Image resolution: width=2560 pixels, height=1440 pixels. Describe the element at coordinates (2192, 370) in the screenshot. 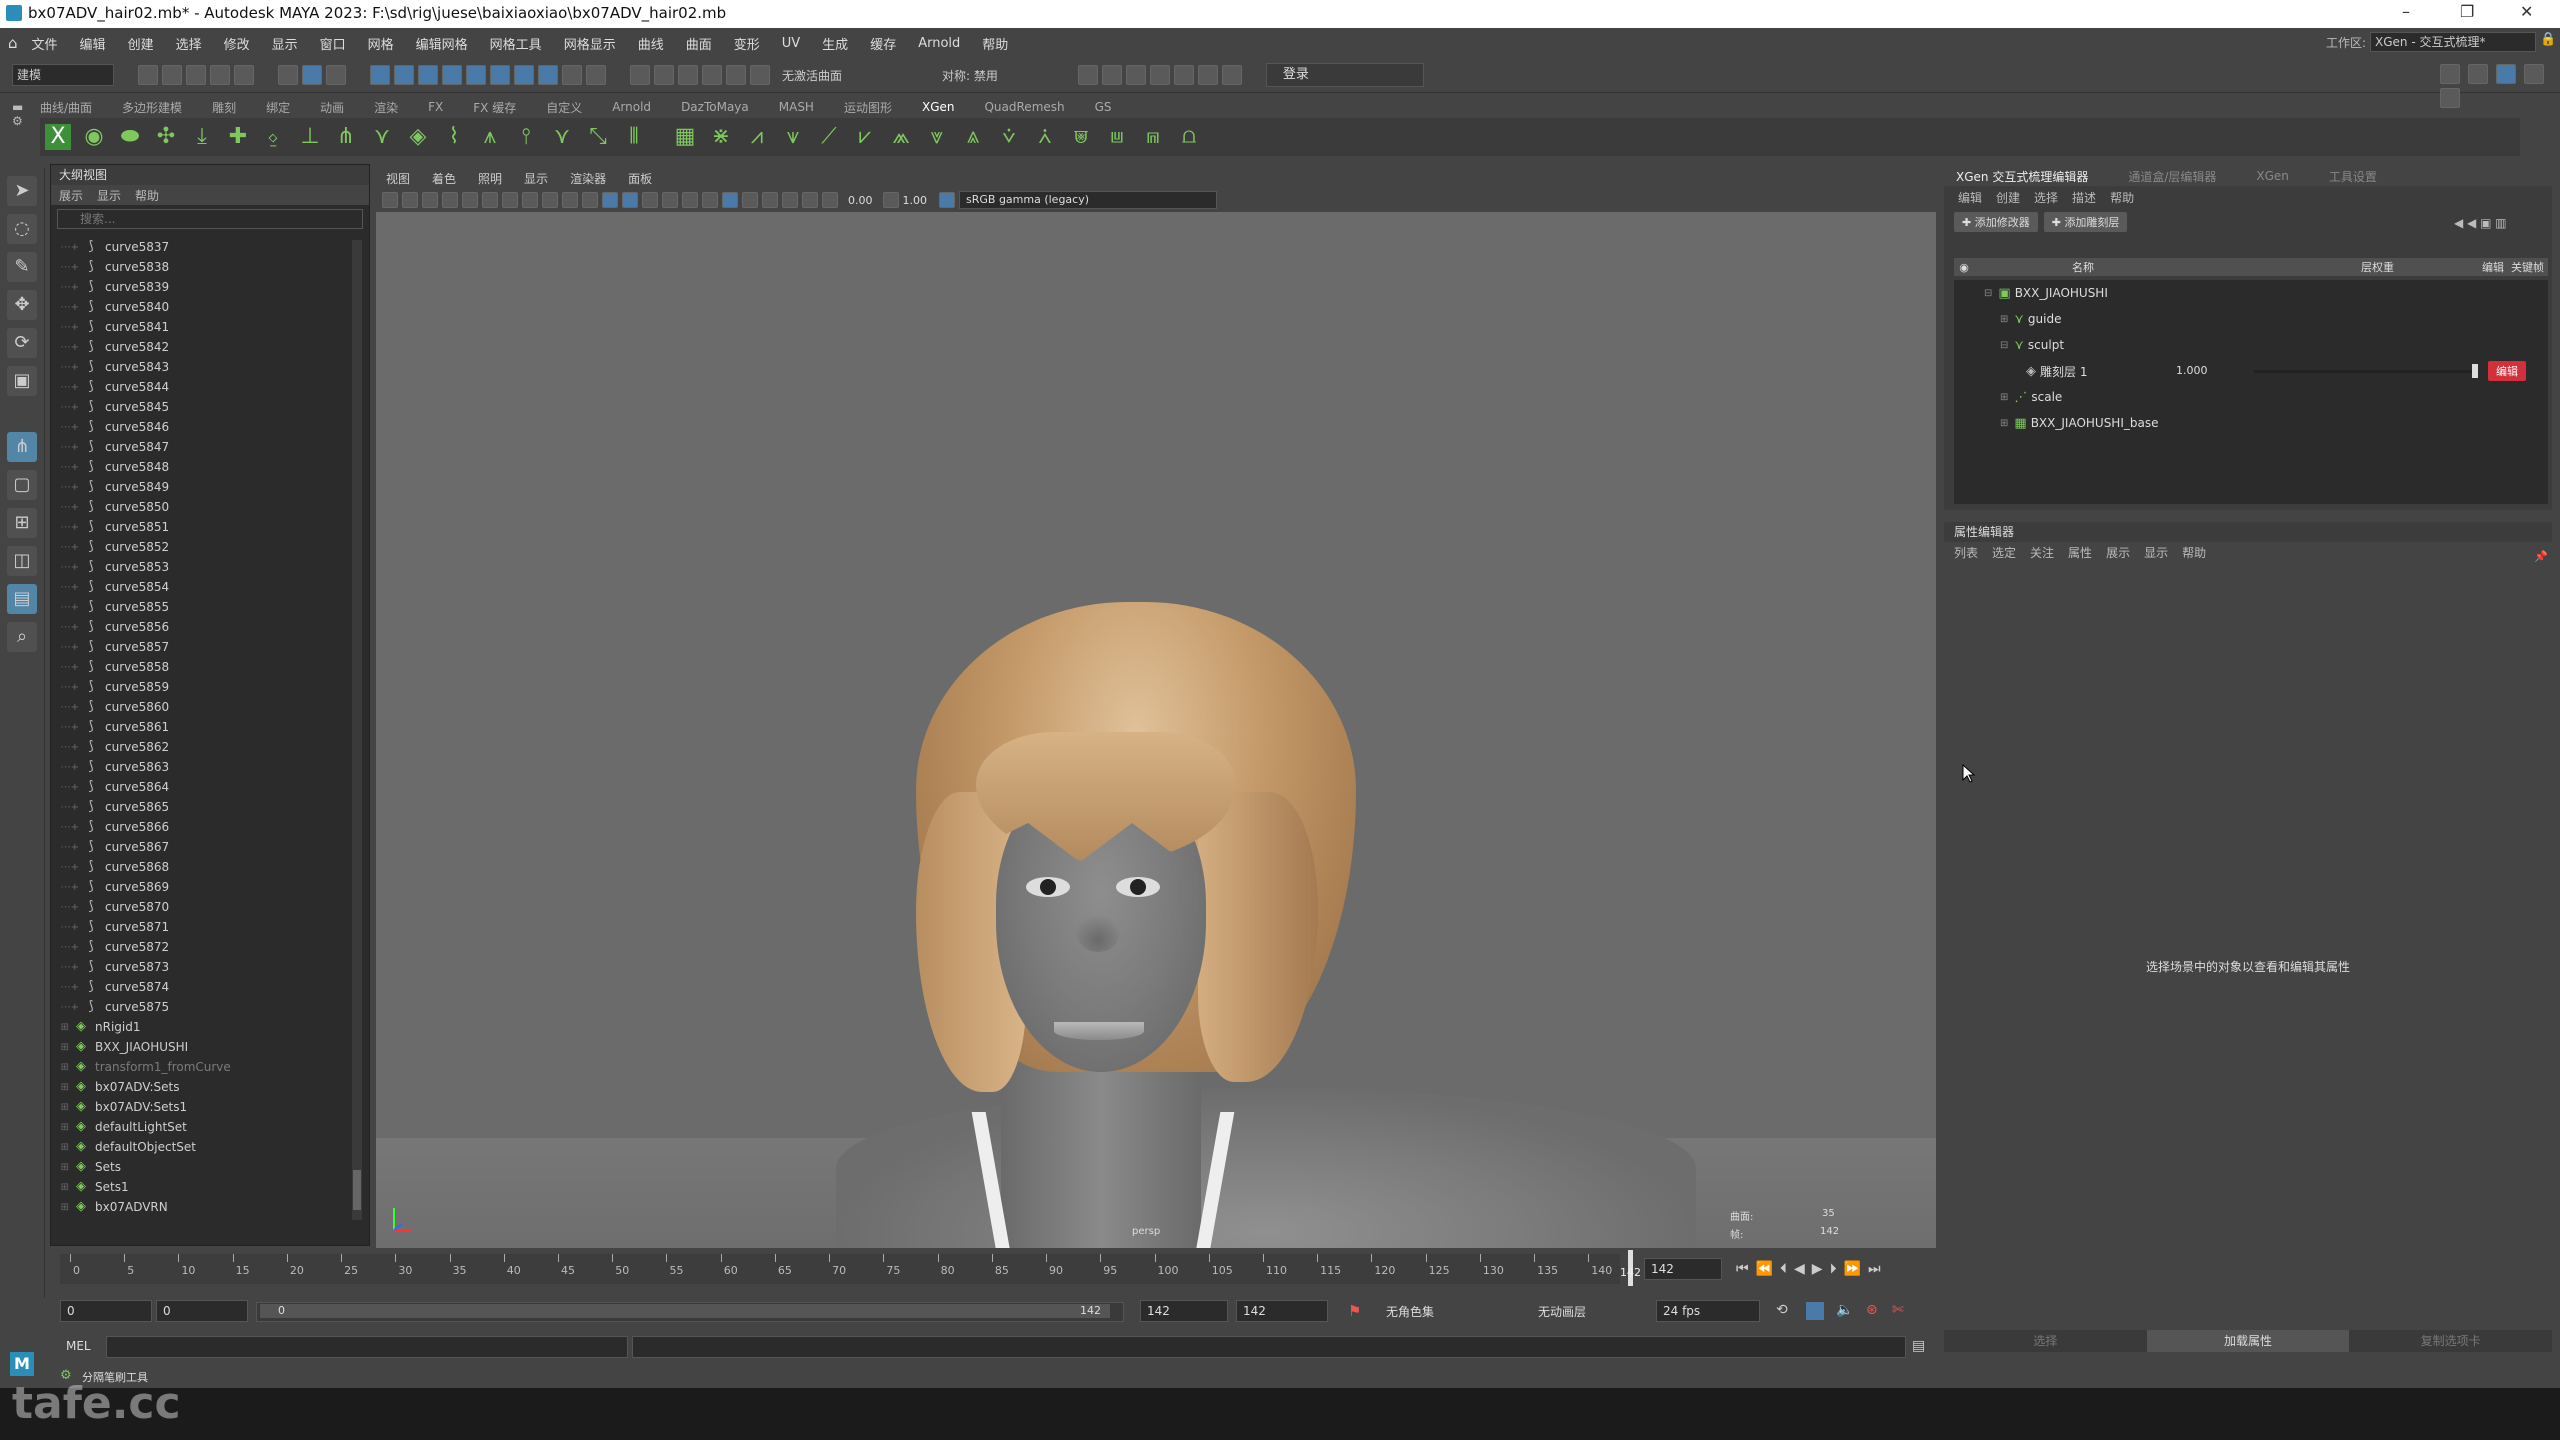

I see `layer-weight-value: 1.000` at that location.